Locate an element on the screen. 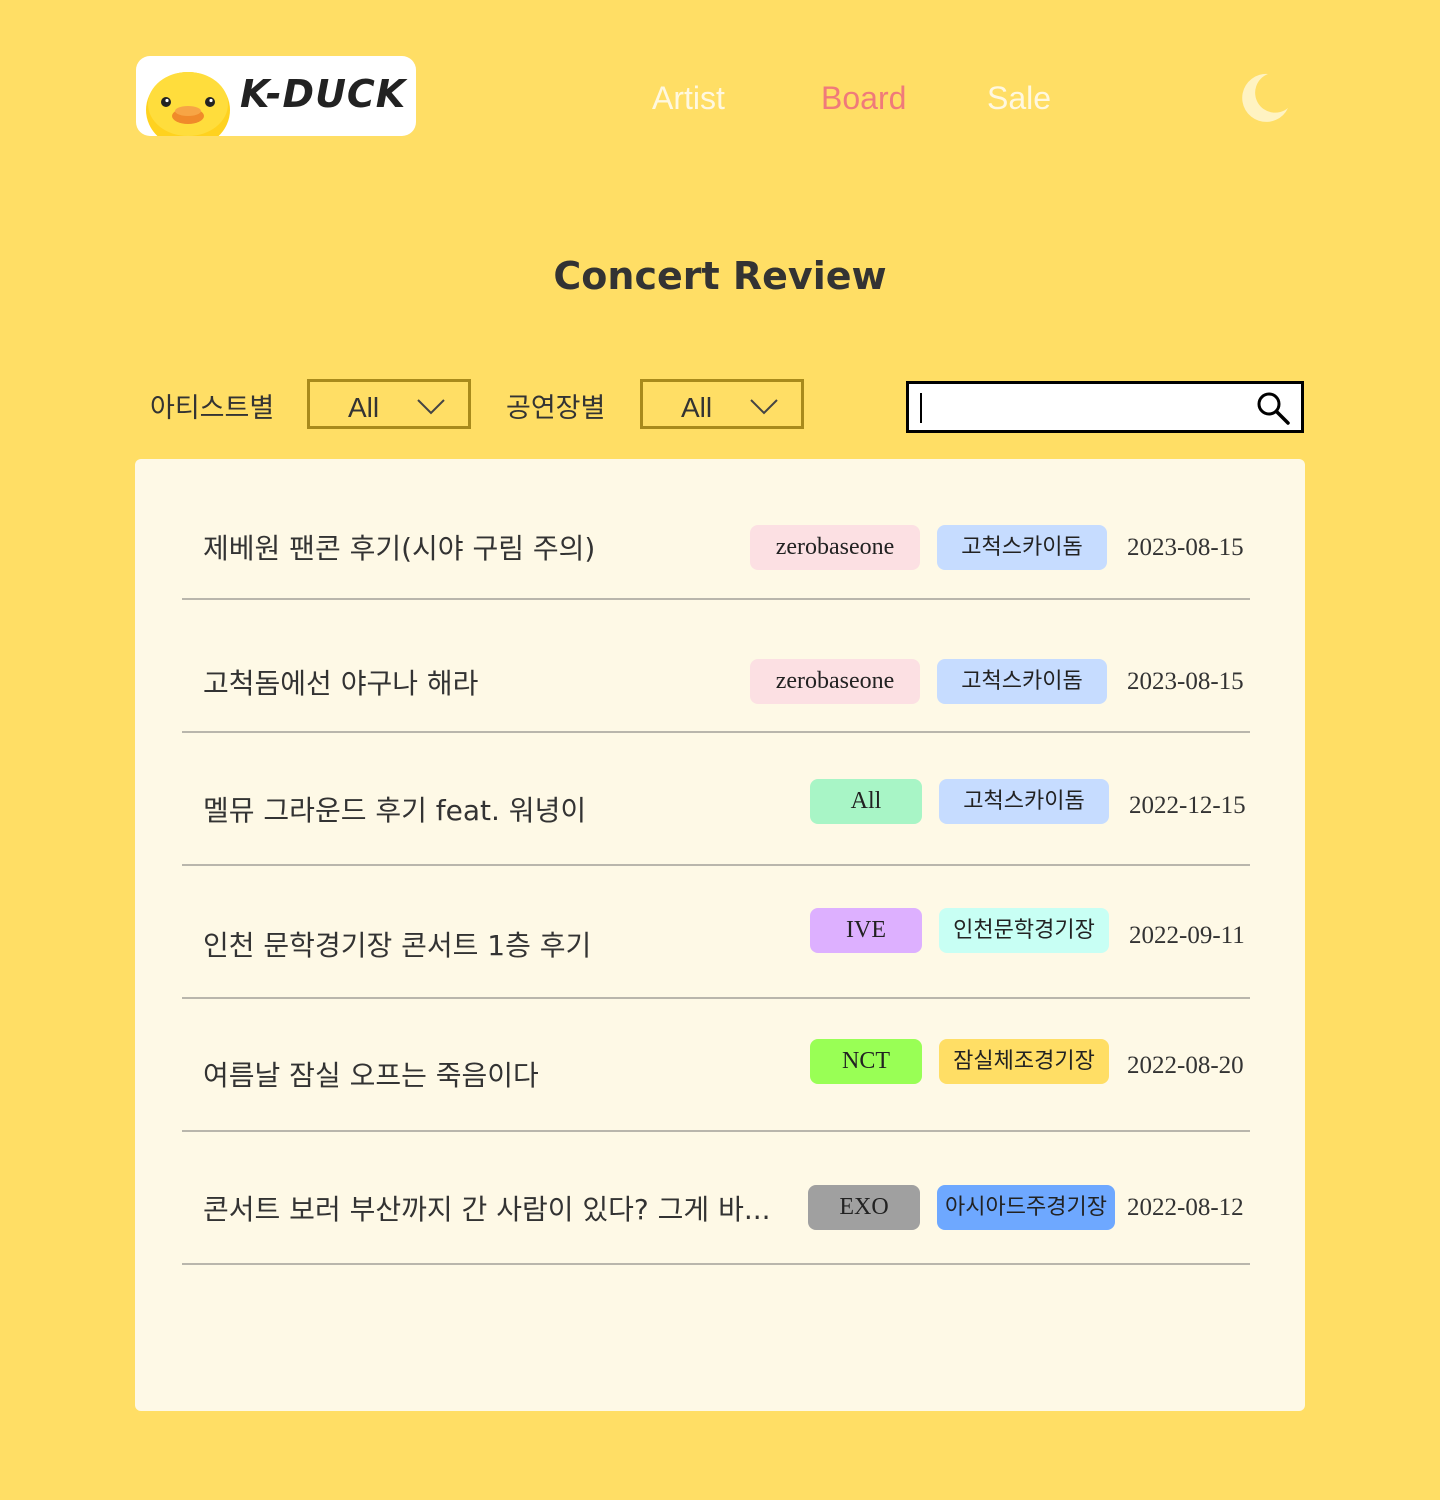 This screenshot has height=1500, width=1440. search-icon is located at coordinates (1273, 408).